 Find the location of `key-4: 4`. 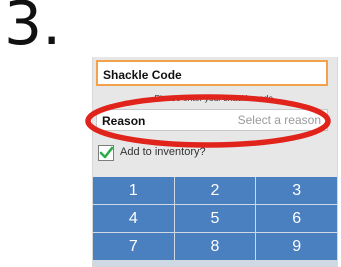

key-4: 4 is located at coordinates (133, 218).